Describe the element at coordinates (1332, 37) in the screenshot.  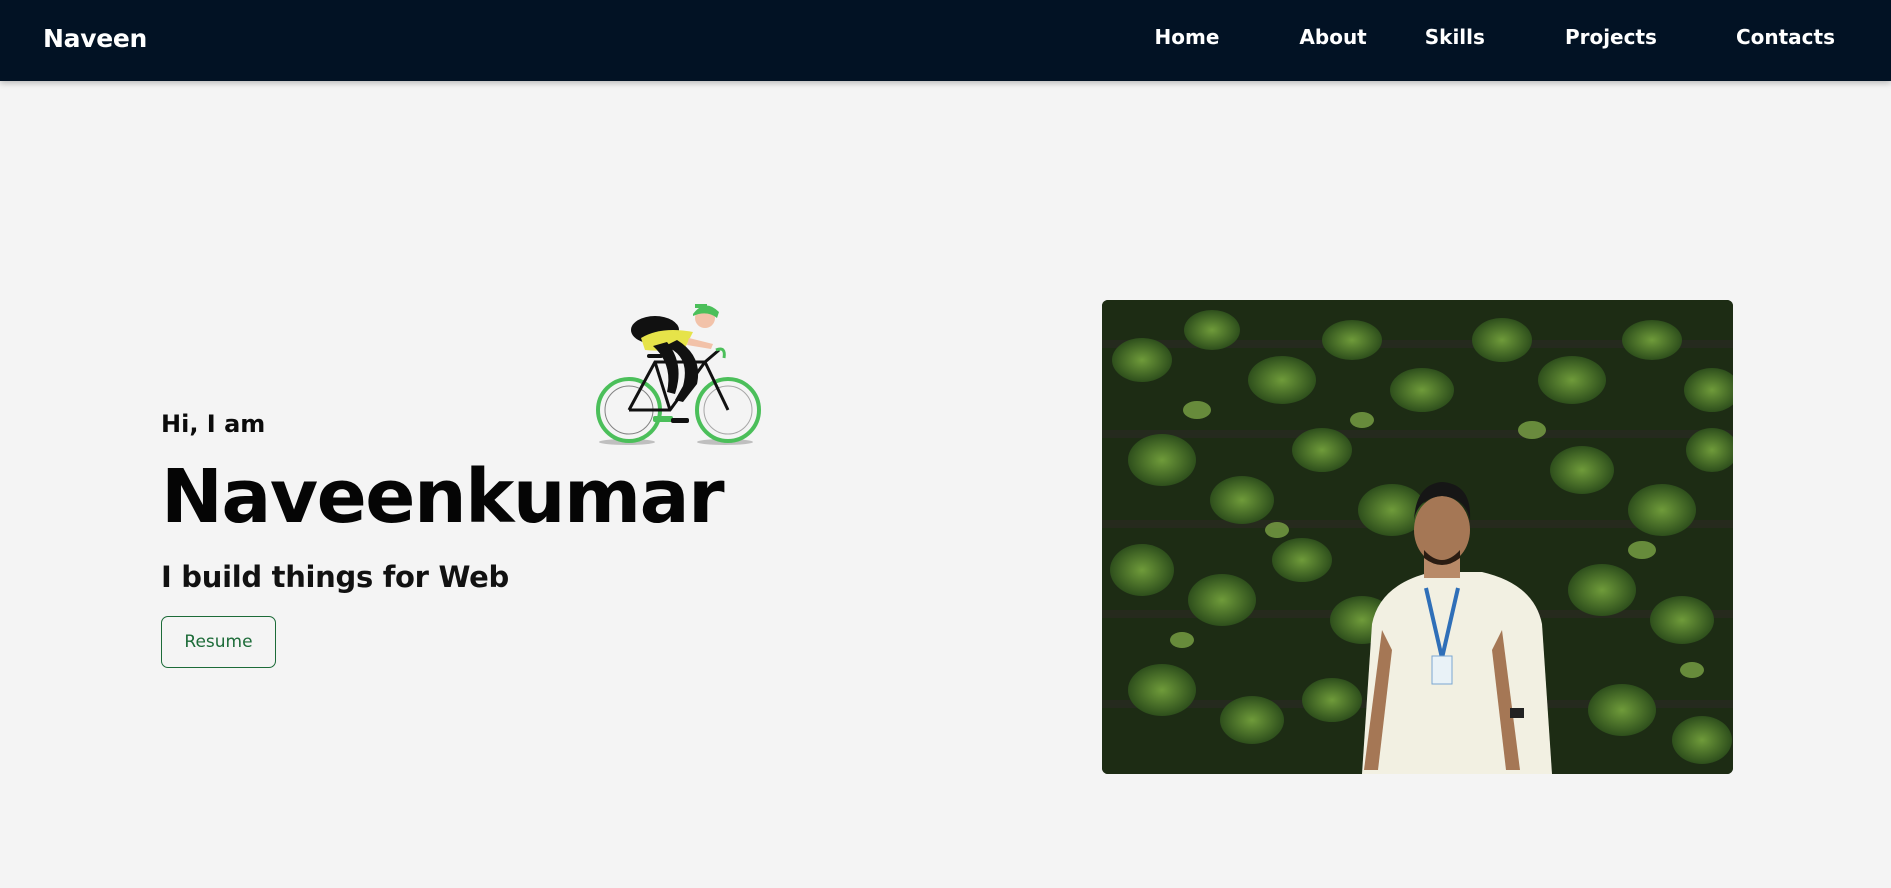
I see `nav-about-link: About` at that location.